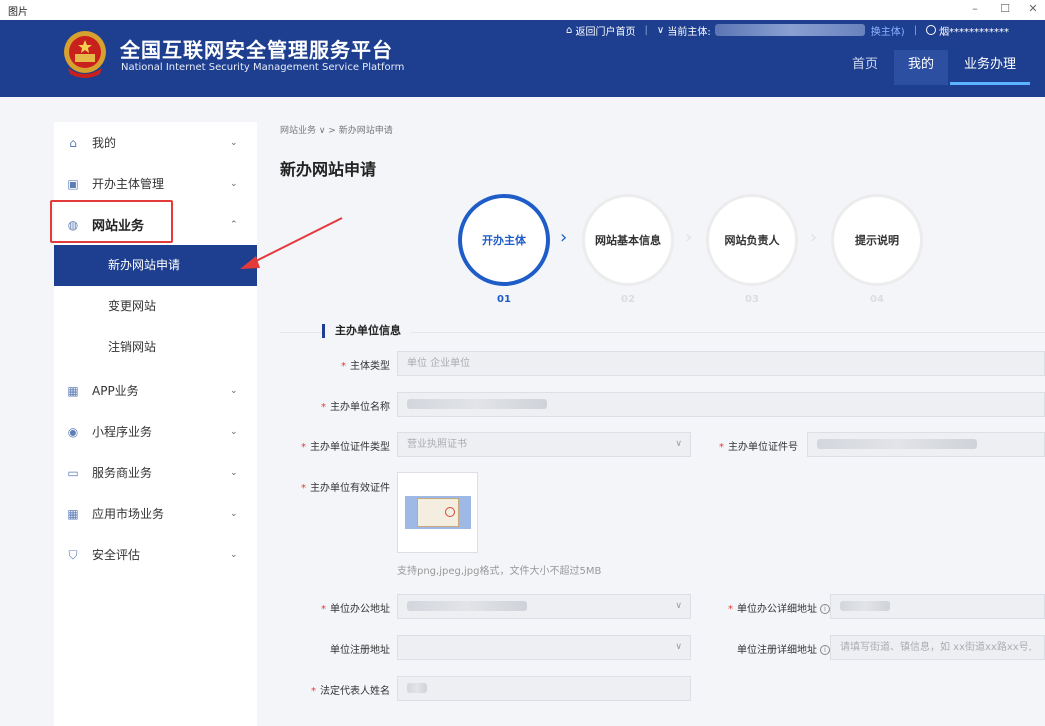  I want to click on sidebar-item-label: 开办主体管理, so click(128, 184).